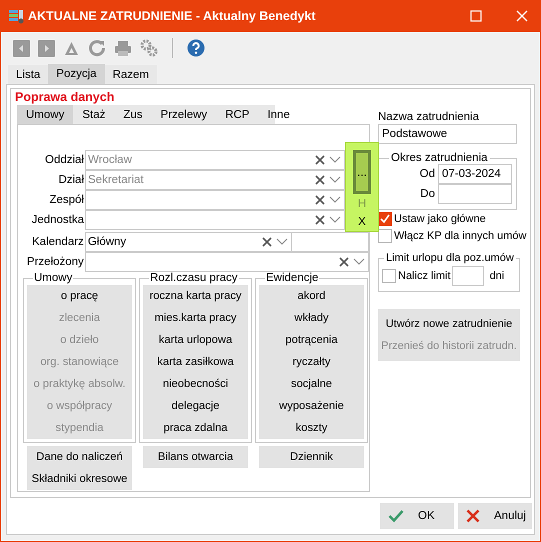 The height and width of the screenshot is (542, 541). Describe the element at coordinates (76, 74) in the screenshot. I see `tab: Pozycja` at that location.